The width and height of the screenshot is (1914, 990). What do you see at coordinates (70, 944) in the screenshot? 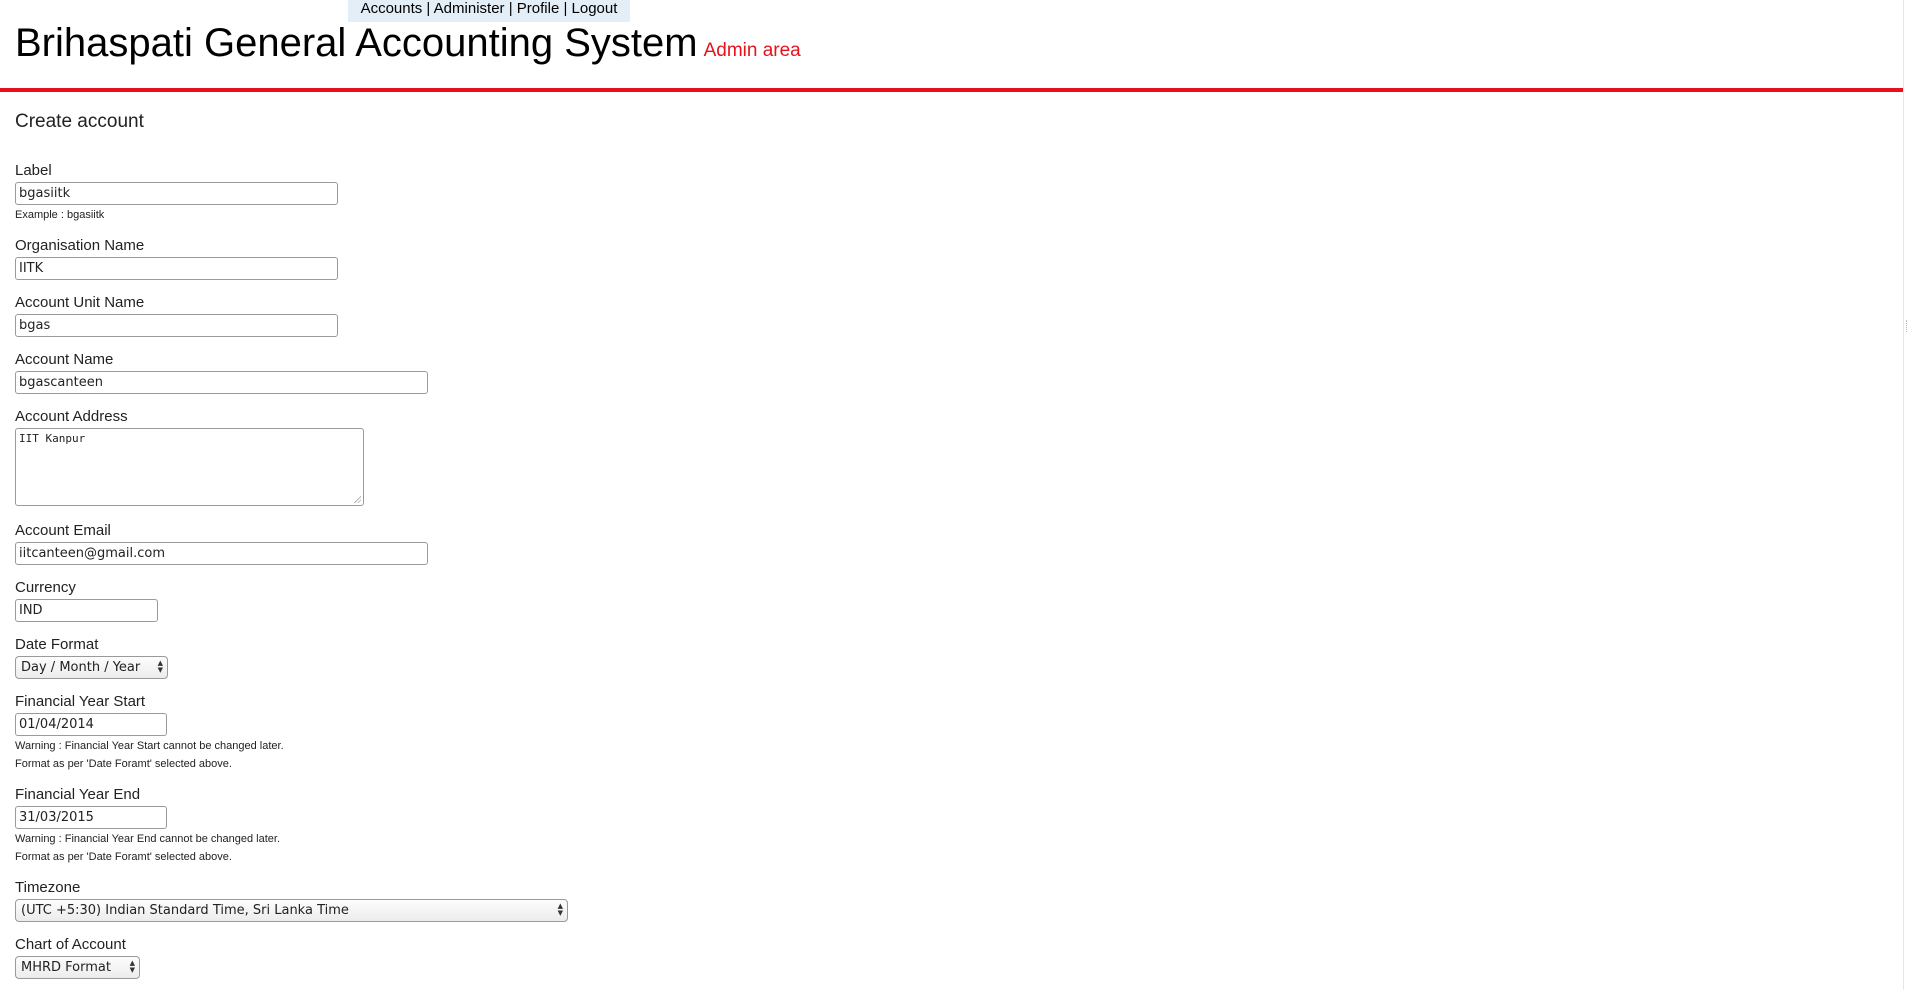
I see `chart-of-account-label: Chart of Account` at bounding box center [70, 944].